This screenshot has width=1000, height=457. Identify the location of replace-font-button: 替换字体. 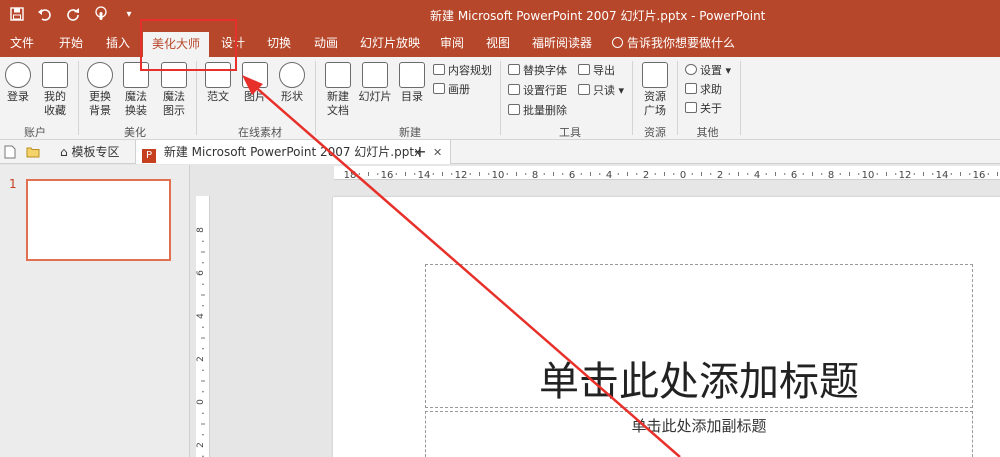
(537, 71).